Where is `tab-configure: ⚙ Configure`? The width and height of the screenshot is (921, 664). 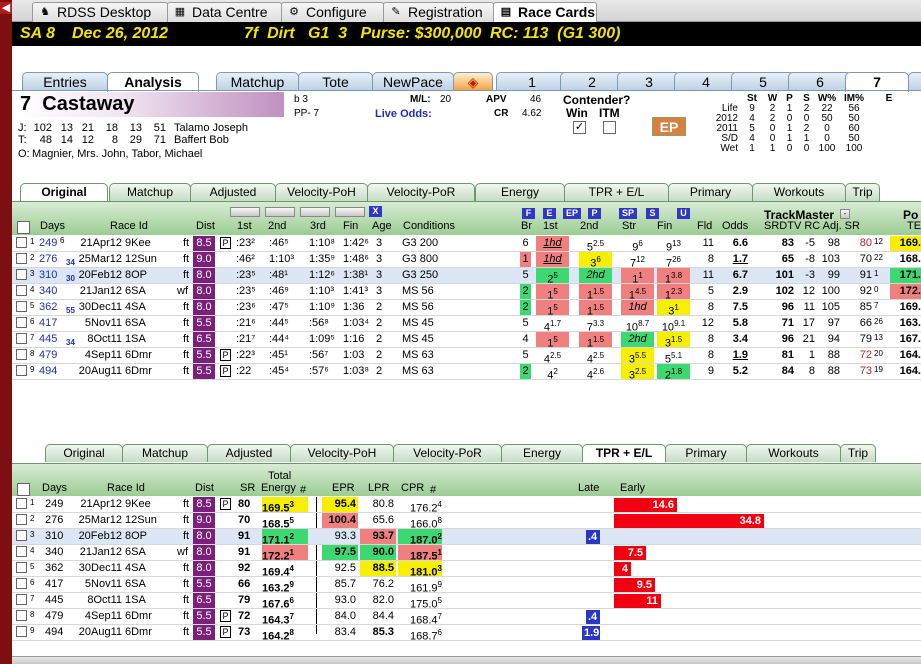 tab-configure: ⚙ Configure is located at coordinates (332, 12).